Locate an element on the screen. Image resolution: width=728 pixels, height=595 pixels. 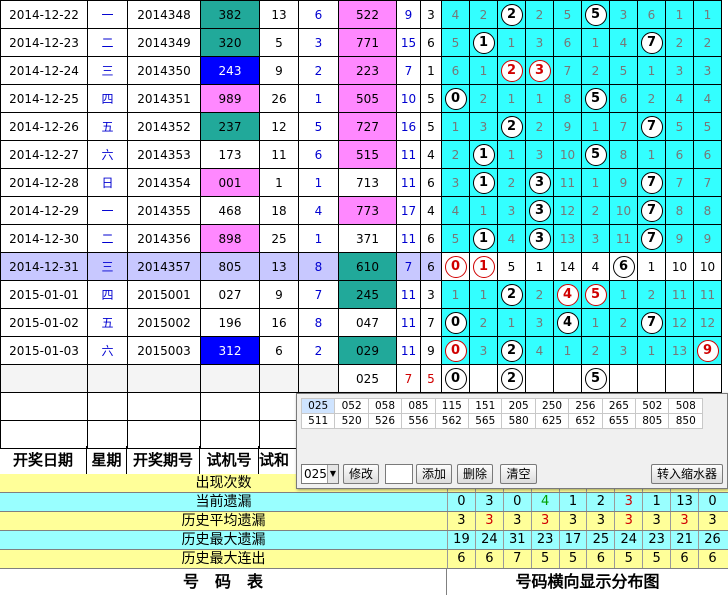
distribution-cell: 6 is located at coordinates (623, 266).